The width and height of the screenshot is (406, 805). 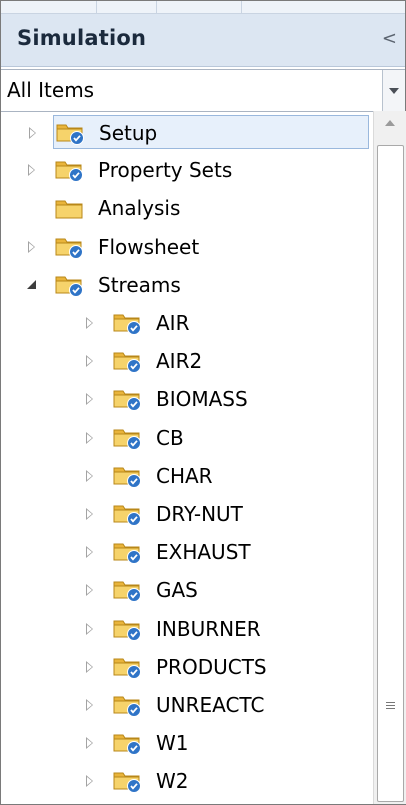 What do you see at coordinates (390, 473) in the screenshot?
I see `scrollbar-thumb` at bounding box center [390, 473].